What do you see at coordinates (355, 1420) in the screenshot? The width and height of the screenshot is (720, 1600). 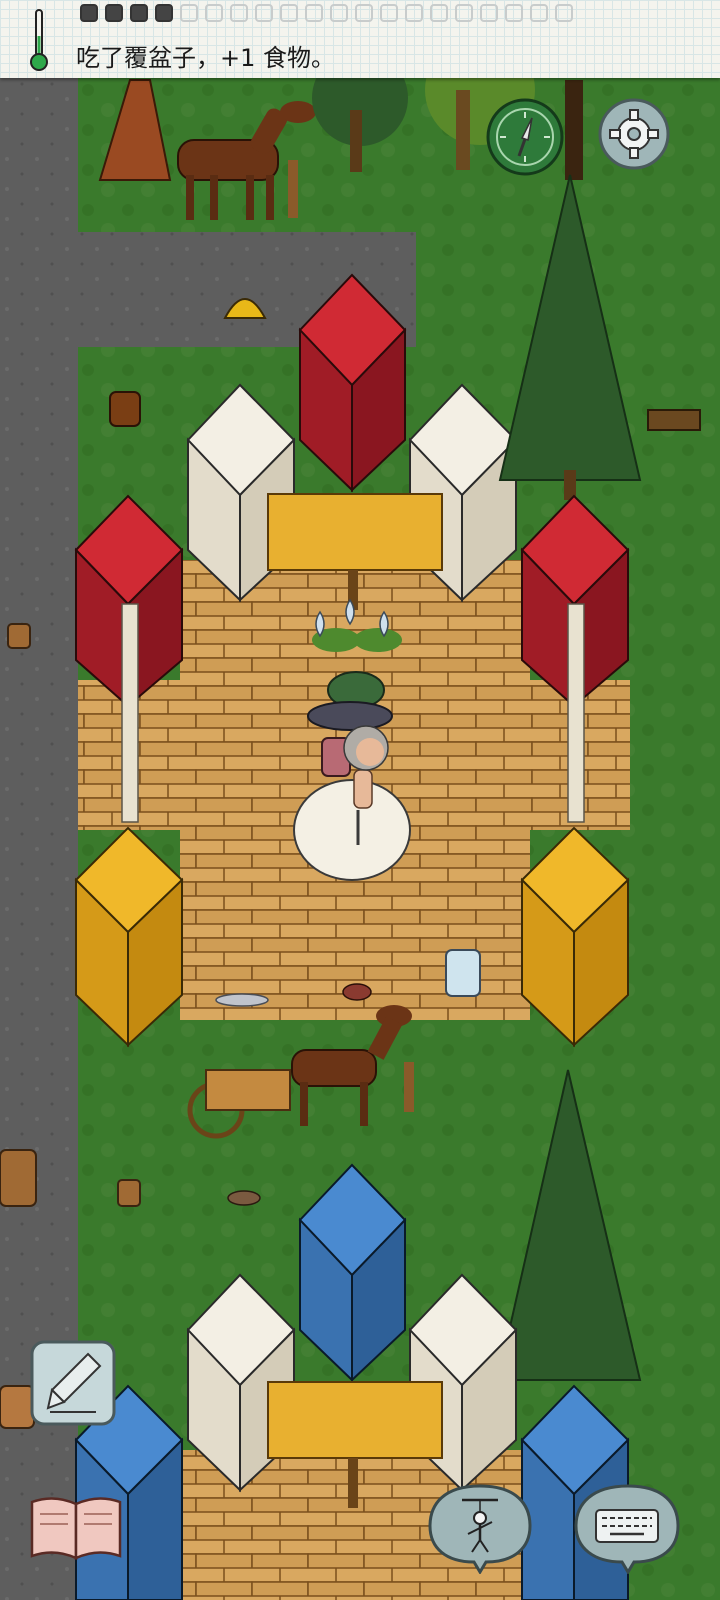 I see `wooden-sign-bottom` at bounding box center [355, 1420].